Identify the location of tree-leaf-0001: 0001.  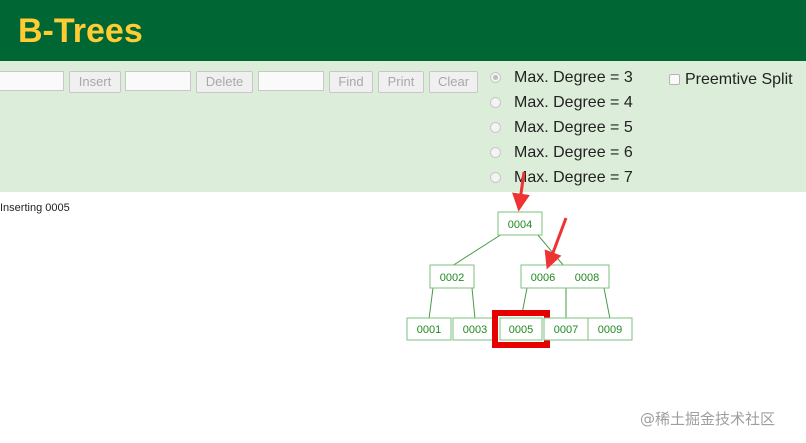
(429, 329).